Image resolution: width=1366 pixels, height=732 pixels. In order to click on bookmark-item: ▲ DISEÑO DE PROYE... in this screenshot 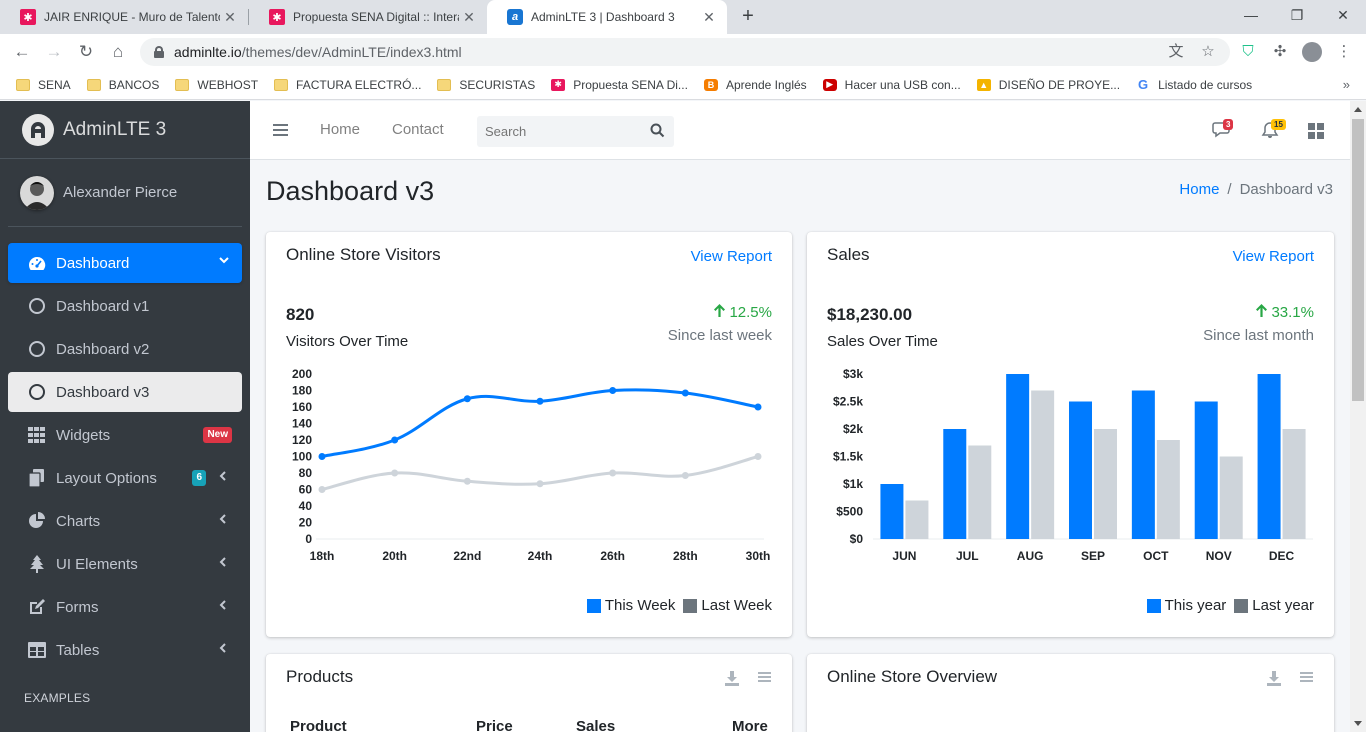, I will do `click(1048, 85)`.